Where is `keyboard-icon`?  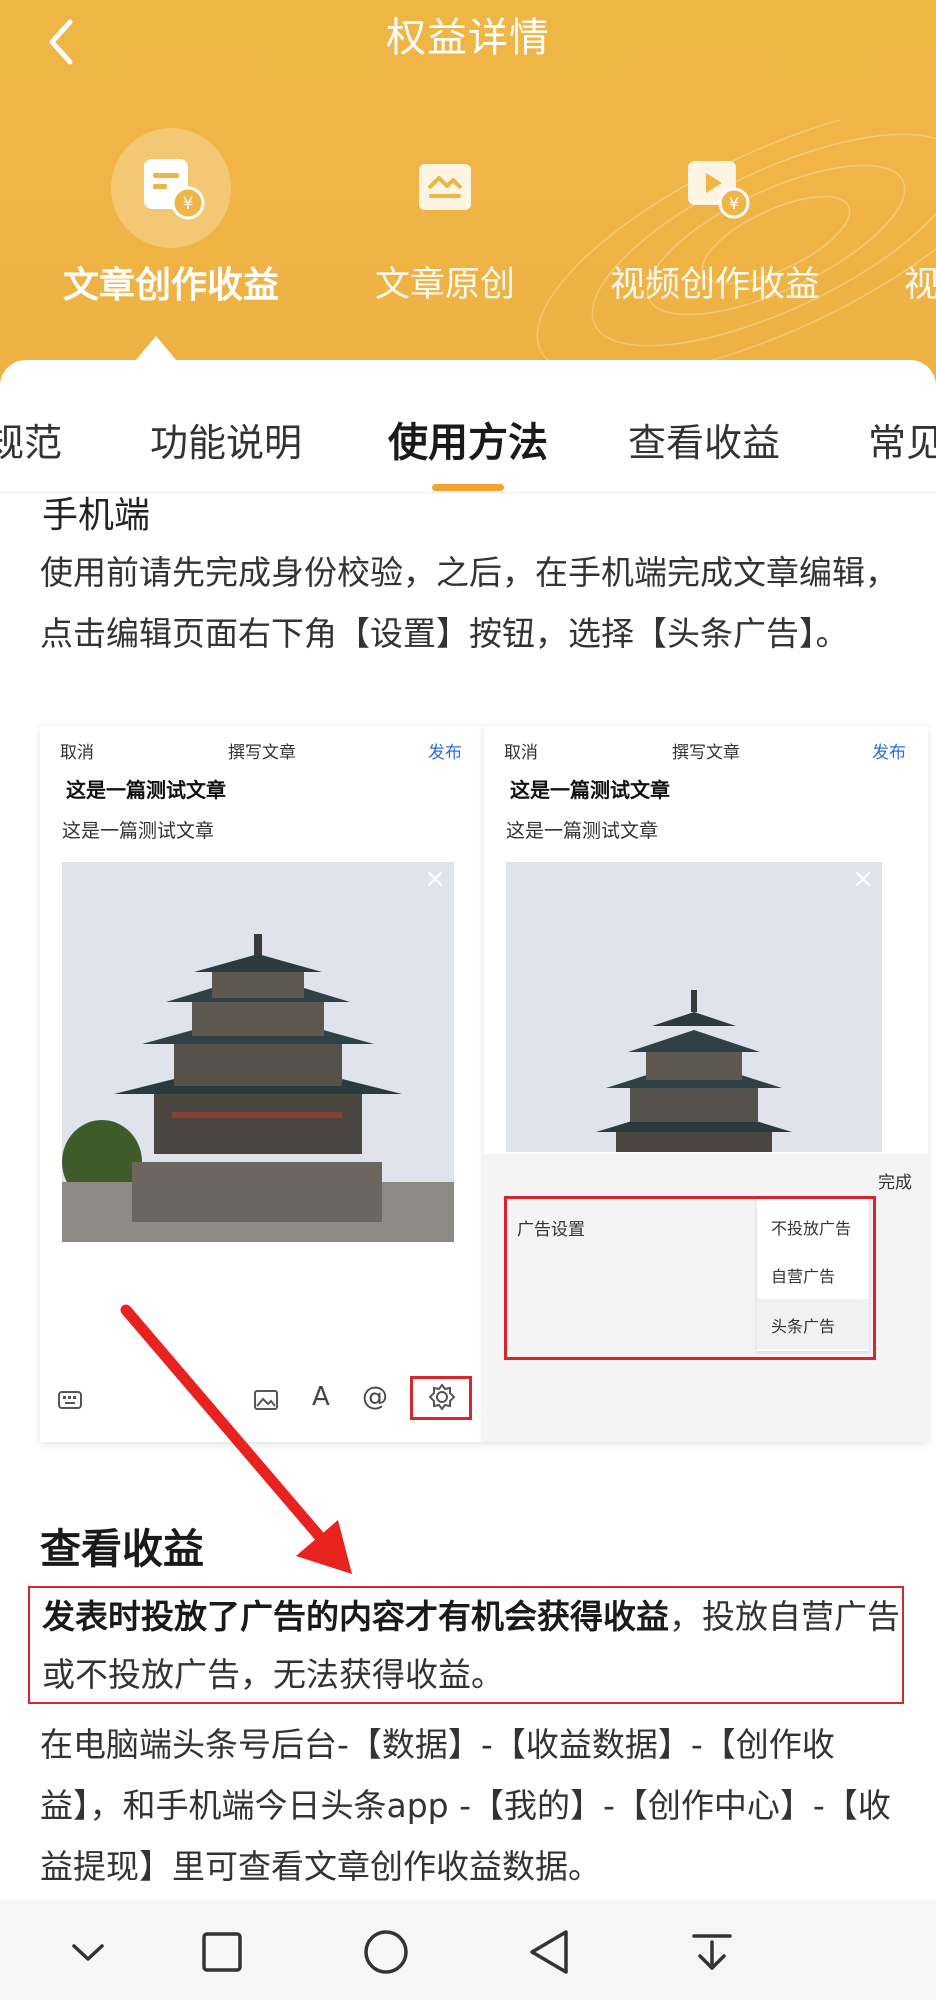 keyboard-icon is located at coordinates (70, 1400).